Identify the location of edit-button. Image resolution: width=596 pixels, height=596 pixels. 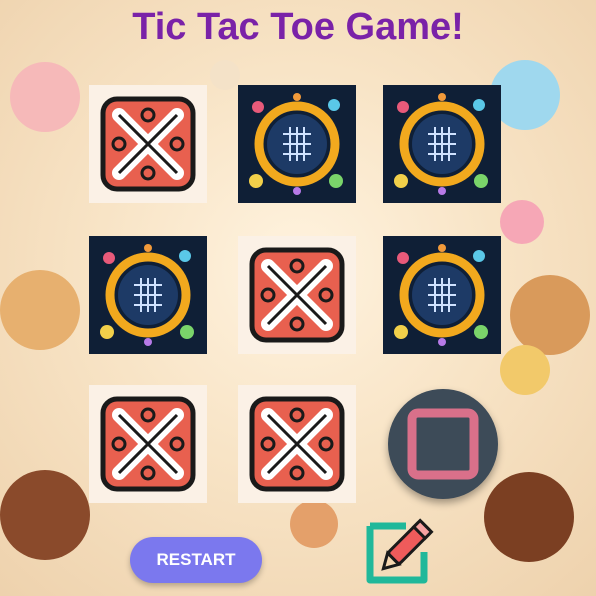
(400, 550).